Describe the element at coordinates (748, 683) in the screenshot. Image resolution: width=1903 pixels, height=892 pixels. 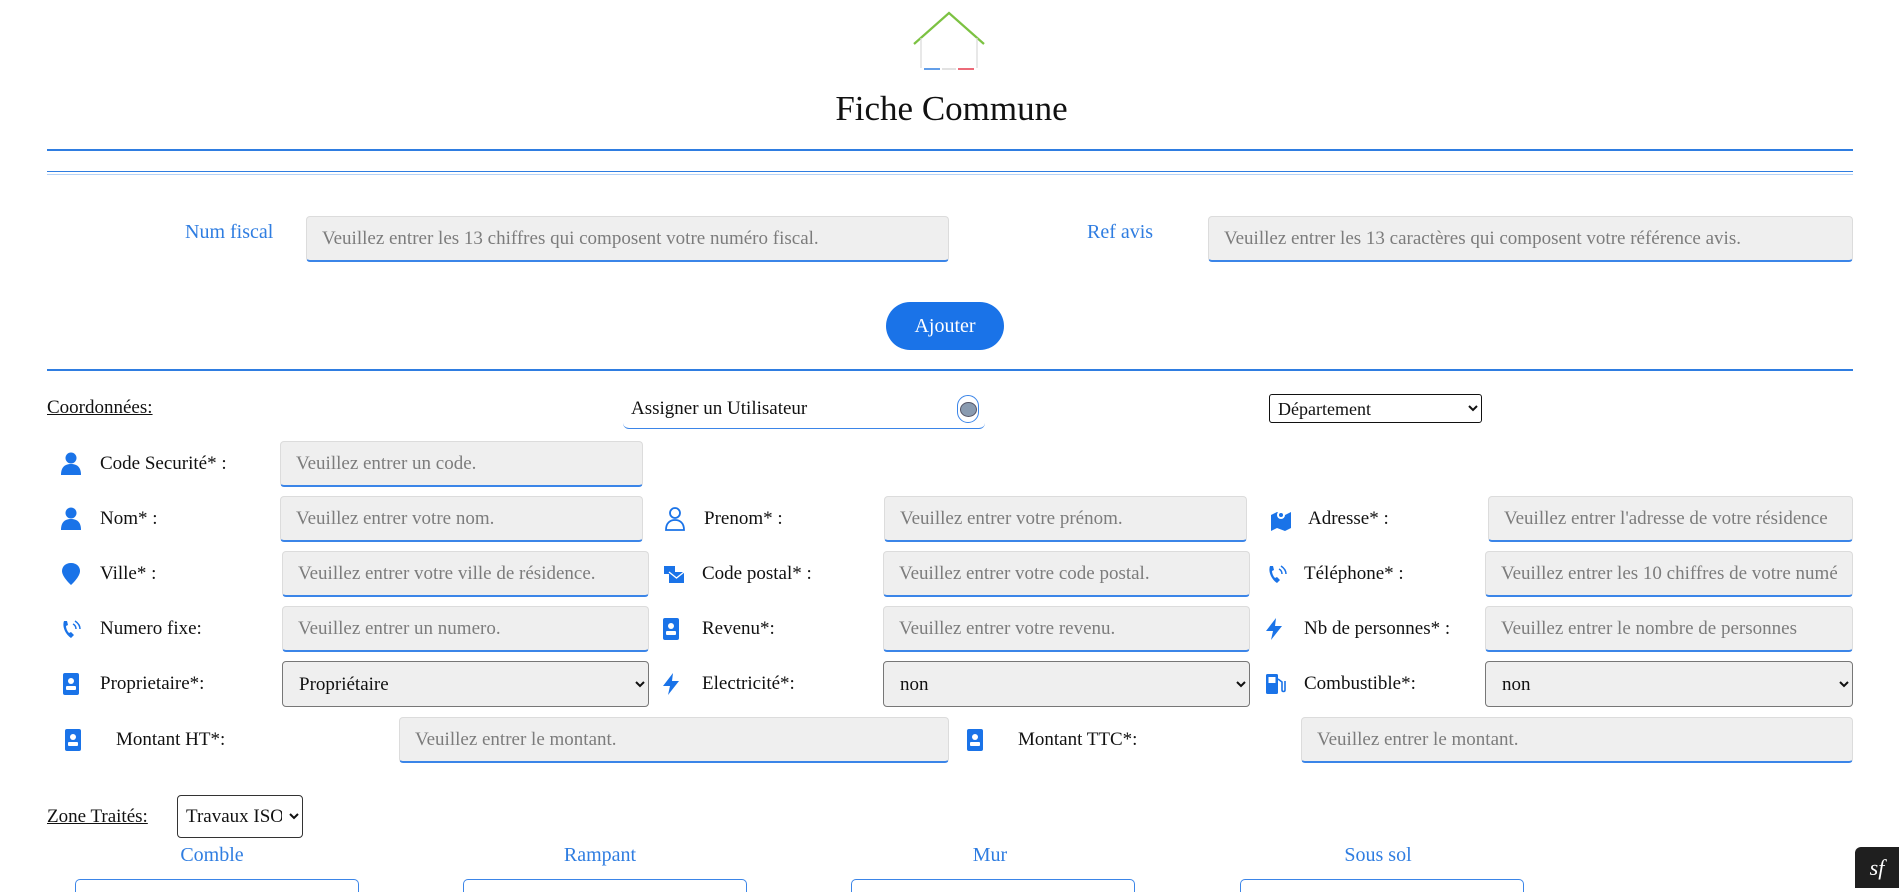
I see `electricite-label: Electricité*:` at that location.